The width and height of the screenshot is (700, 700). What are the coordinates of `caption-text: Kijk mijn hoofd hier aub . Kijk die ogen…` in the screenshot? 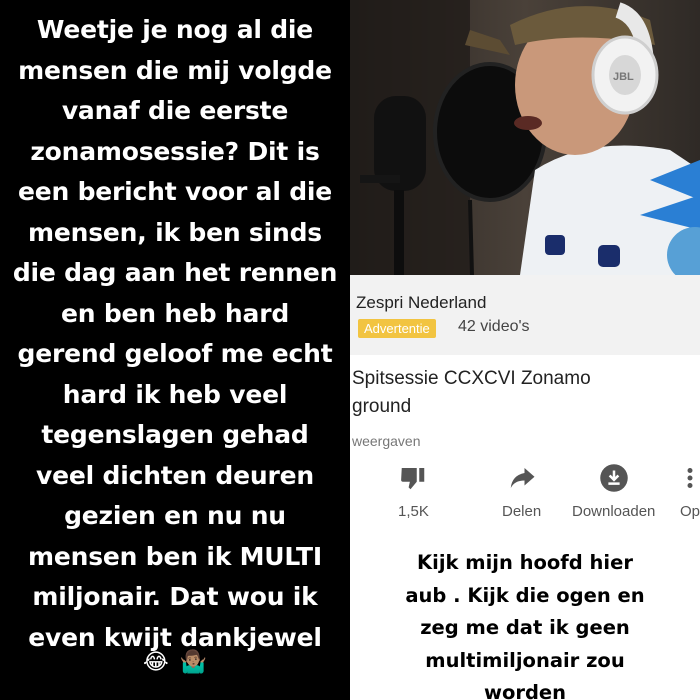 It's located at (525, 622).